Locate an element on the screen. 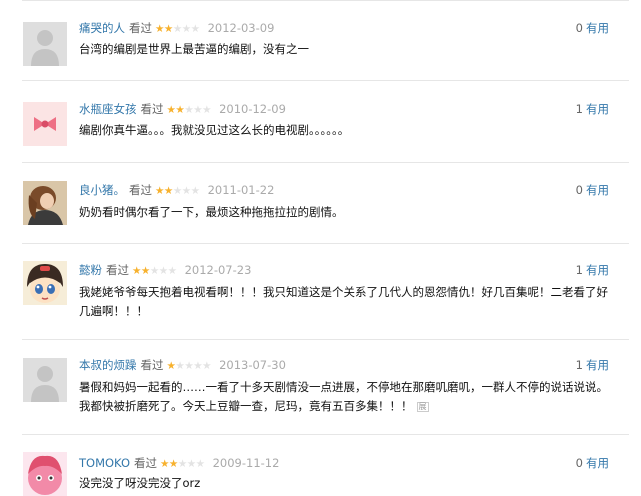 Image resolution: width=641 pixels, height=496 pixels. comment-meta: 痛哭的人 看过 ★★★★★ 2012-03-09 is located at coordinates (176, 28).